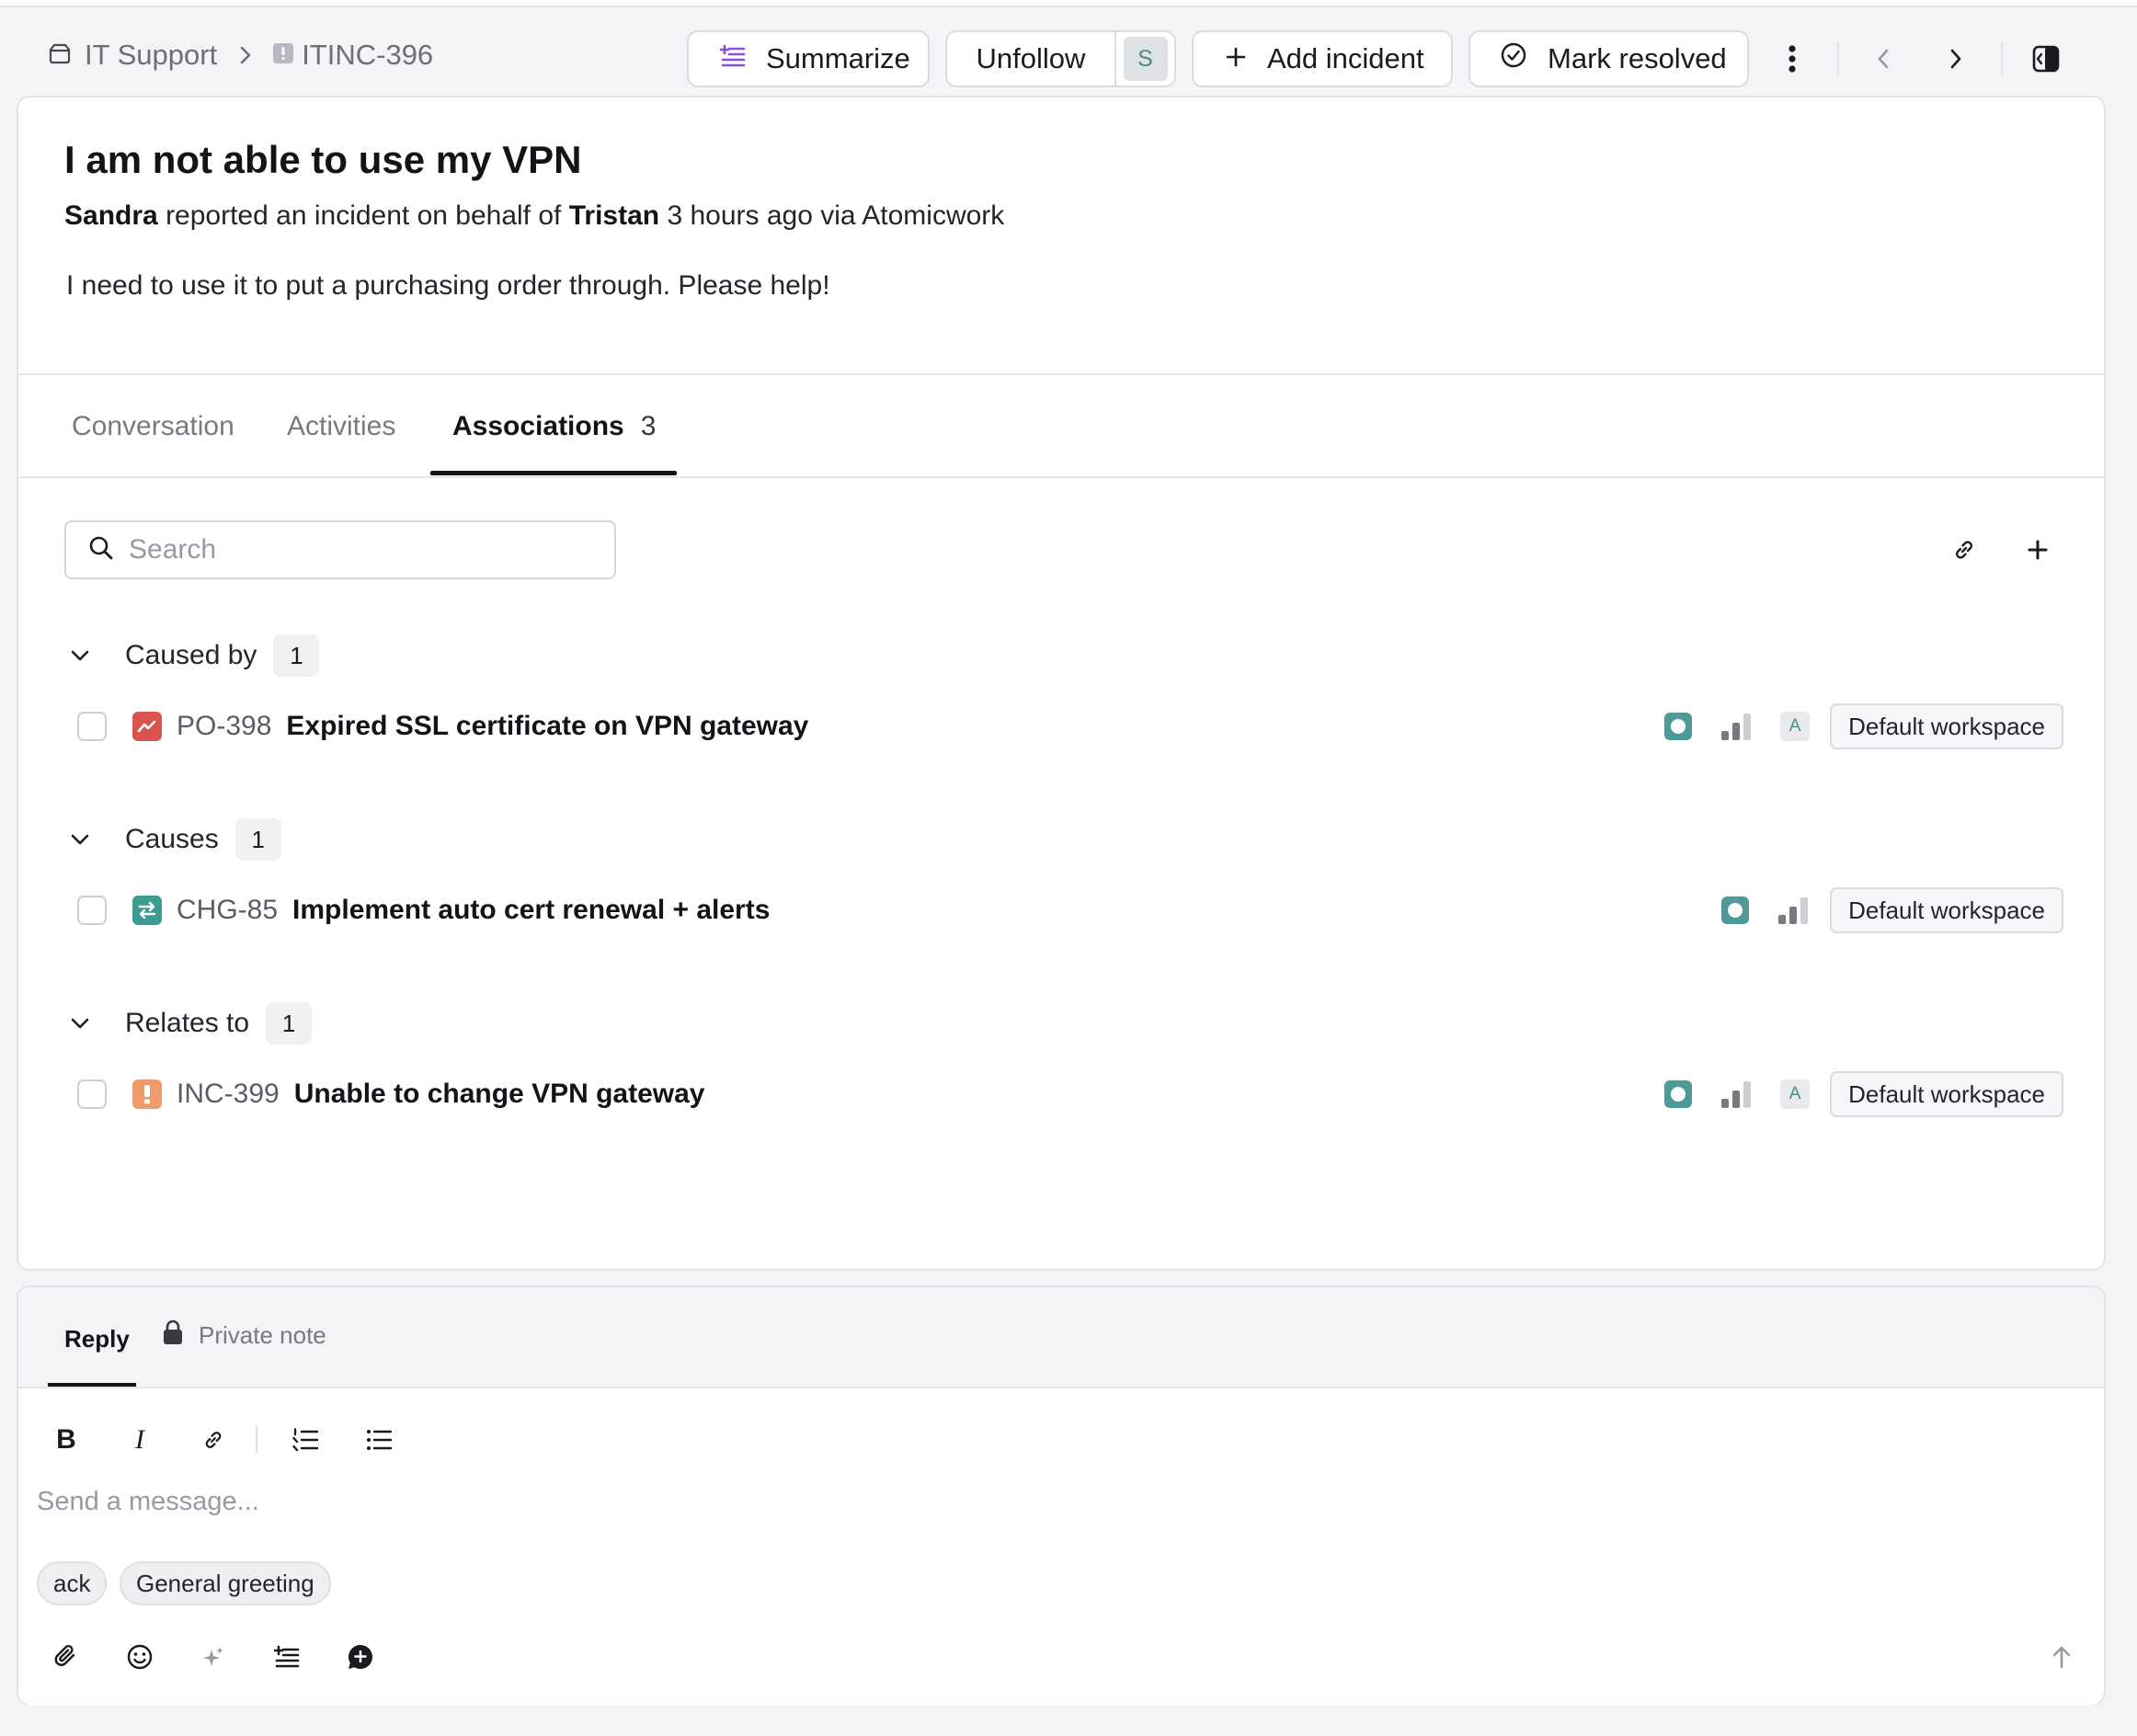  I want to click on incident-type-icon, so click(283, 55).